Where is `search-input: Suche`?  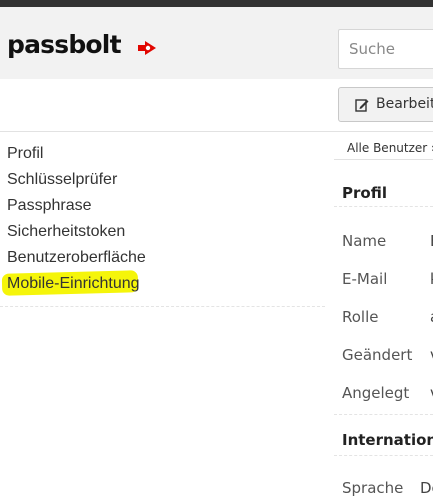 search-input: Suche is located at coordinates (385, 49).